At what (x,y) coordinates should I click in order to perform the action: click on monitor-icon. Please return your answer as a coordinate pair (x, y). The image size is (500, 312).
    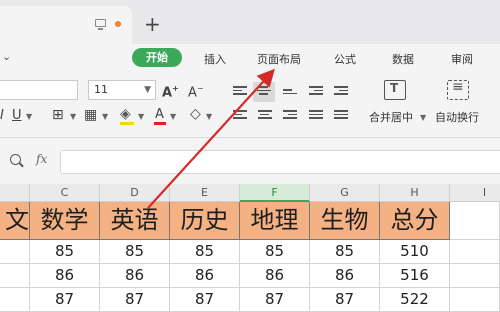
    Looking at the image, I should click on (100, 24).